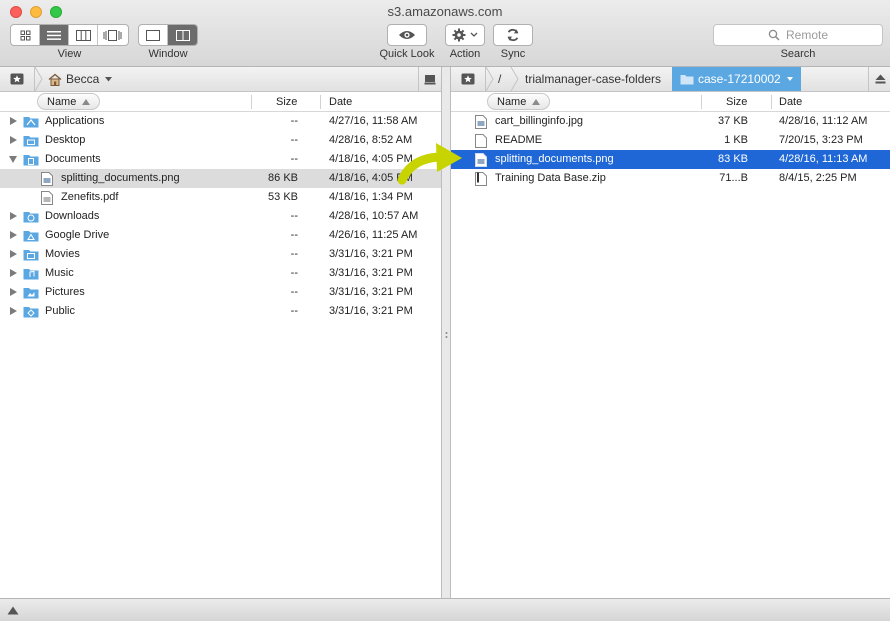  Describe the element at coordinates (733, 178) in the screenshot. I see `file-size: 71...B` at that location.